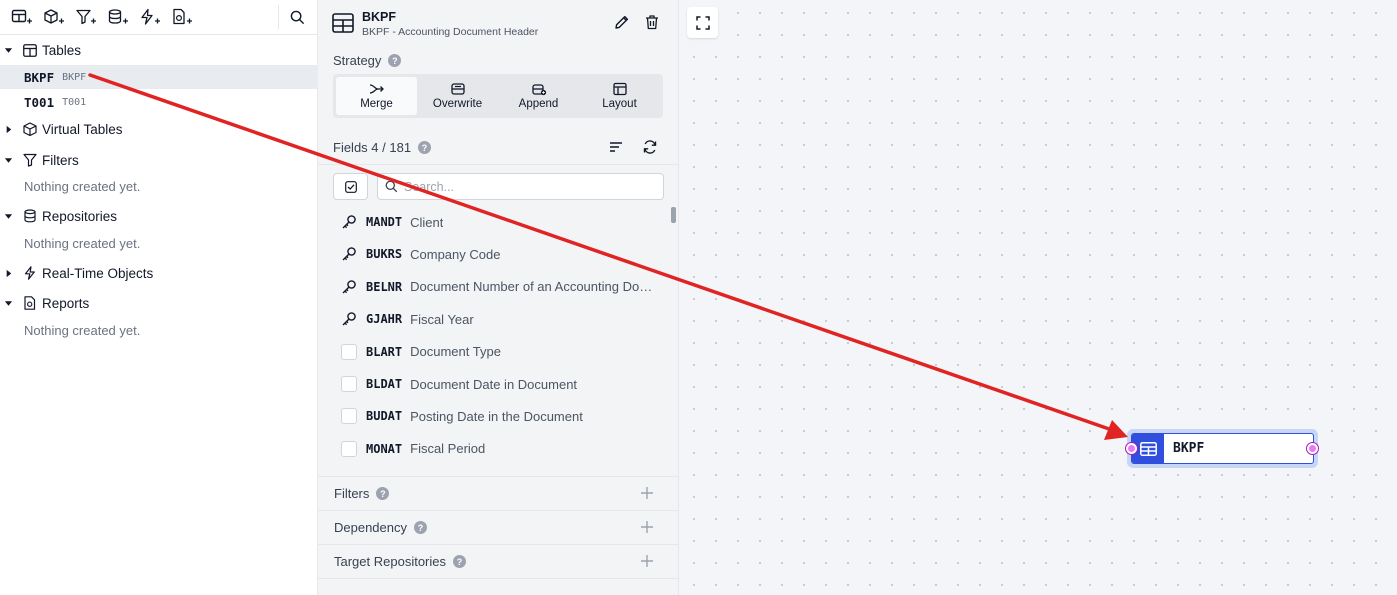  What do you see at coordinates (538, 90) in the screenshot?
I see `append-icon` at bounding box center [538, 90].